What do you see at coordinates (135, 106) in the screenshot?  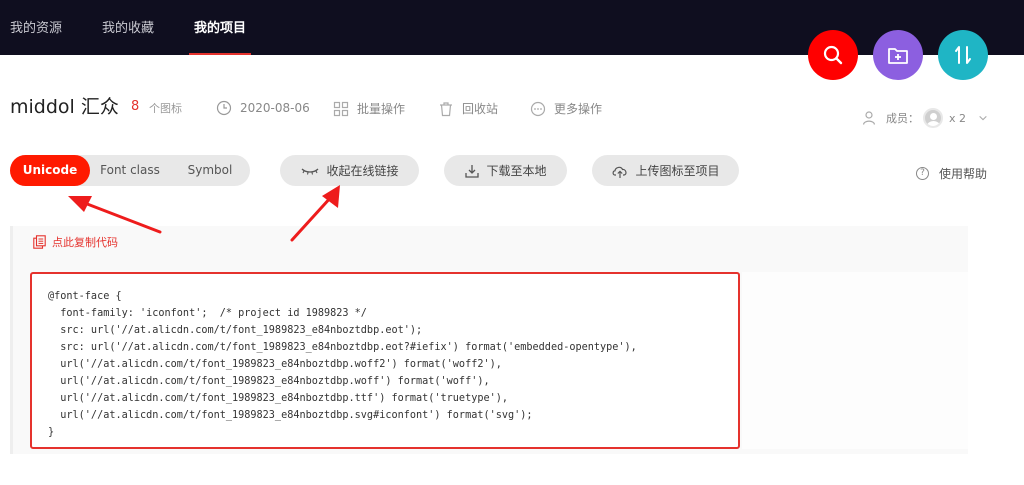 I see `icon-count: 8` at bounding box center [135, 106].